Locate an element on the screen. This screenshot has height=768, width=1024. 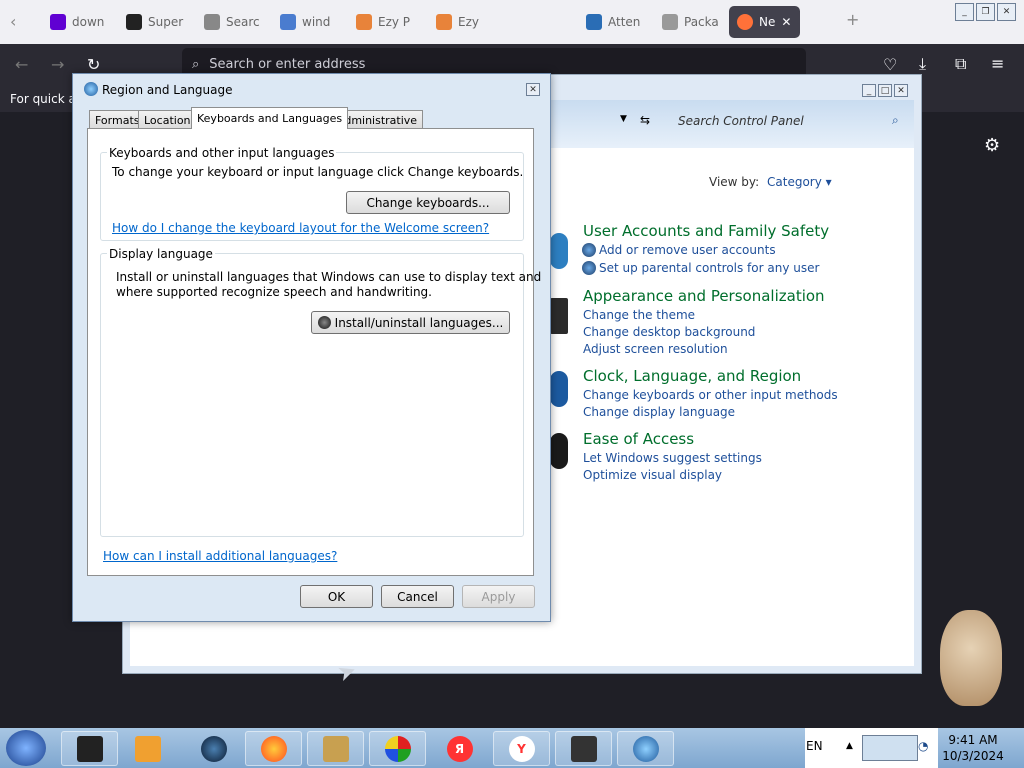
tray-app-icon is located at coordinates (890, 748).